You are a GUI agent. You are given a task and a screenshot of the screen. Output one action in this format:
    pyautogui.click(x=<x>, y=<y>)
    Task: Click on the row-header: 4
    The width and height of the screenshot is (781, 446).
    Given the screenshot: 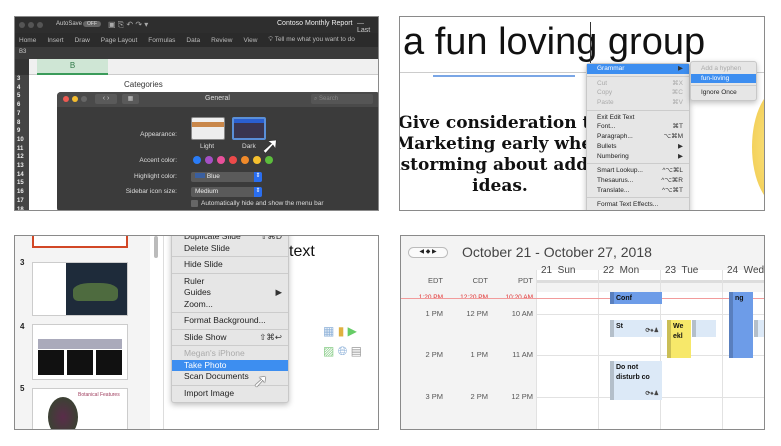 What is the action you would take?
    pyautogui.click(x=23, y=88)
    